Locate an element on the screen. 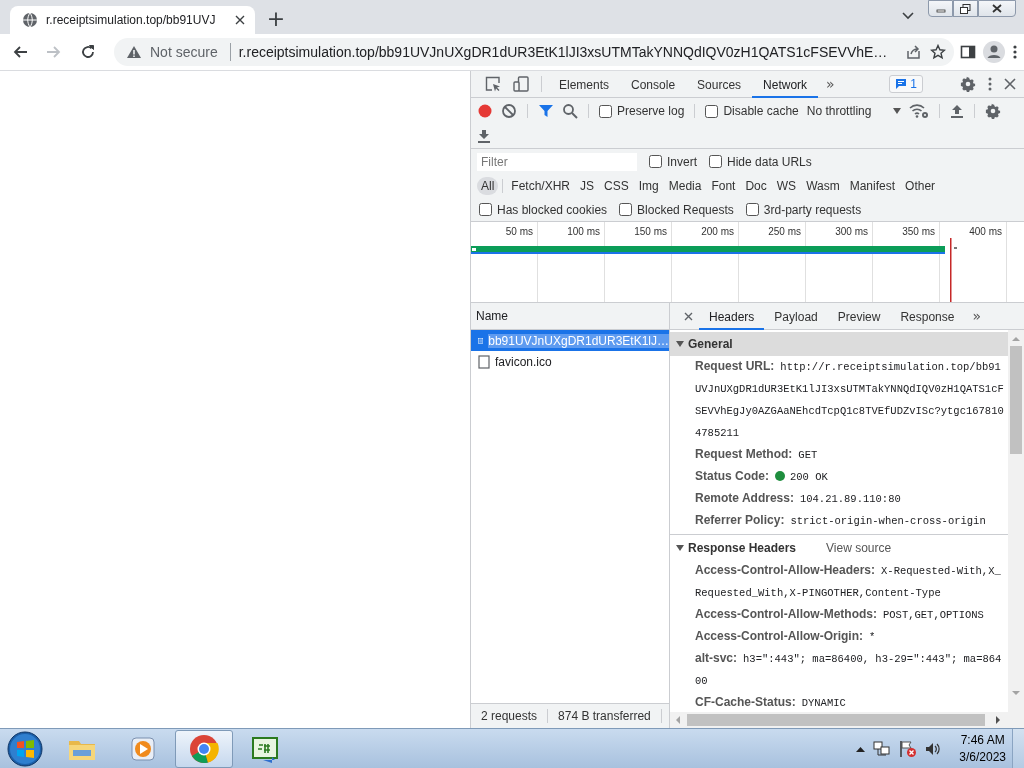  details-tab: Payload is located at coordinates (796, 316).